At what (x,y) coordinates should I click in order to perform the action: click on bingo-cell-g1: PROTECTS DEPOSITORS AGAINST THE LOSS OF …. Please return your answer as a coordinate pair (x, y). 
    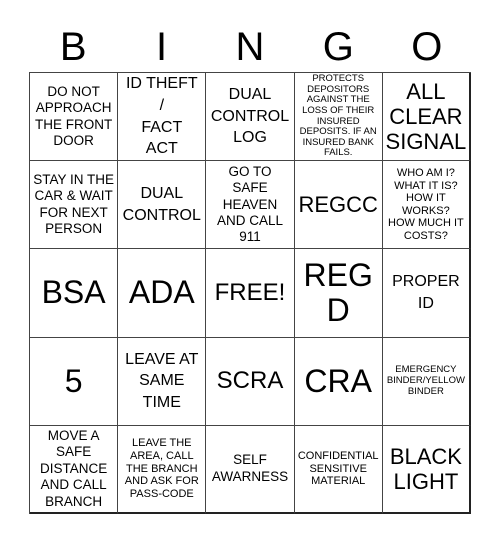
    Looking at the image, I should click on (338, 117).